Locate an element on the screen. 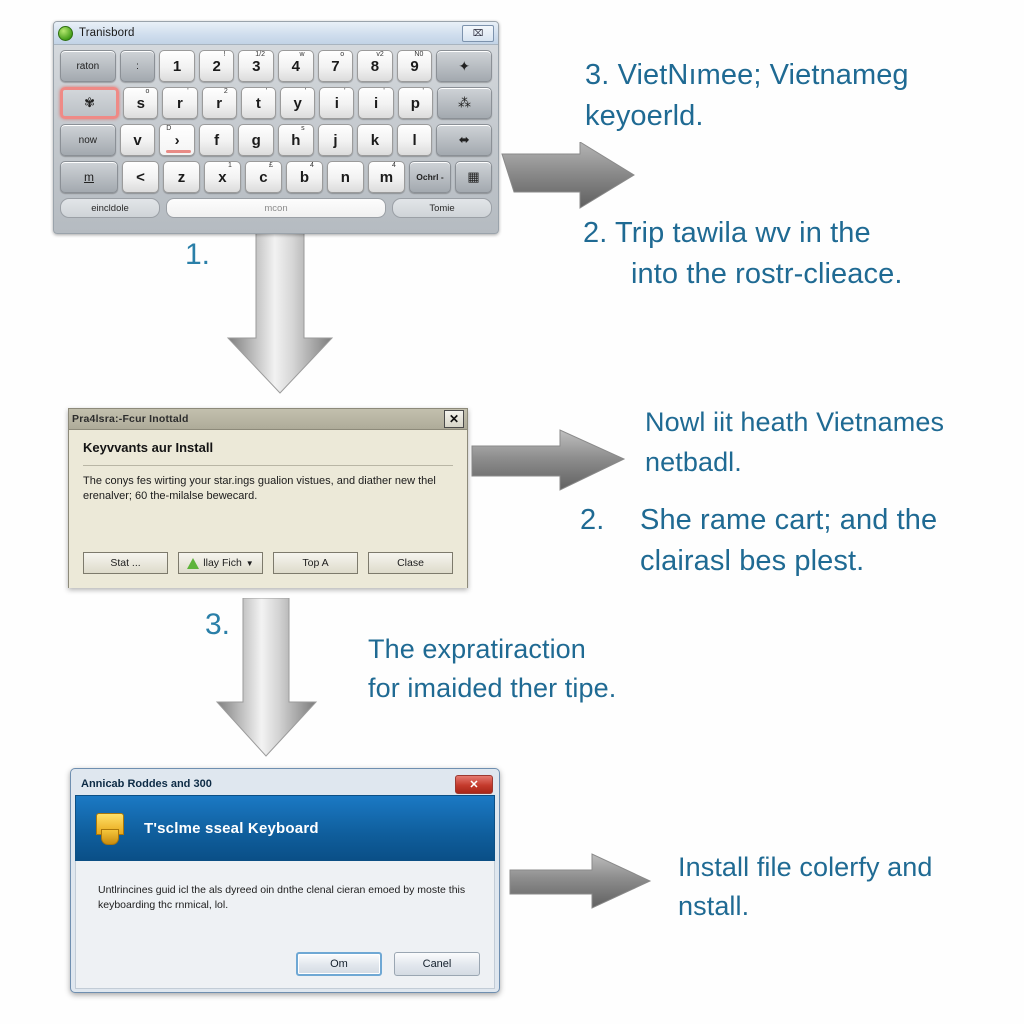 The height and width of the screenshot is (1024, 1024). uac-banner-title: T'sclme sseal Keyboard is located at coordinates (231, 828).